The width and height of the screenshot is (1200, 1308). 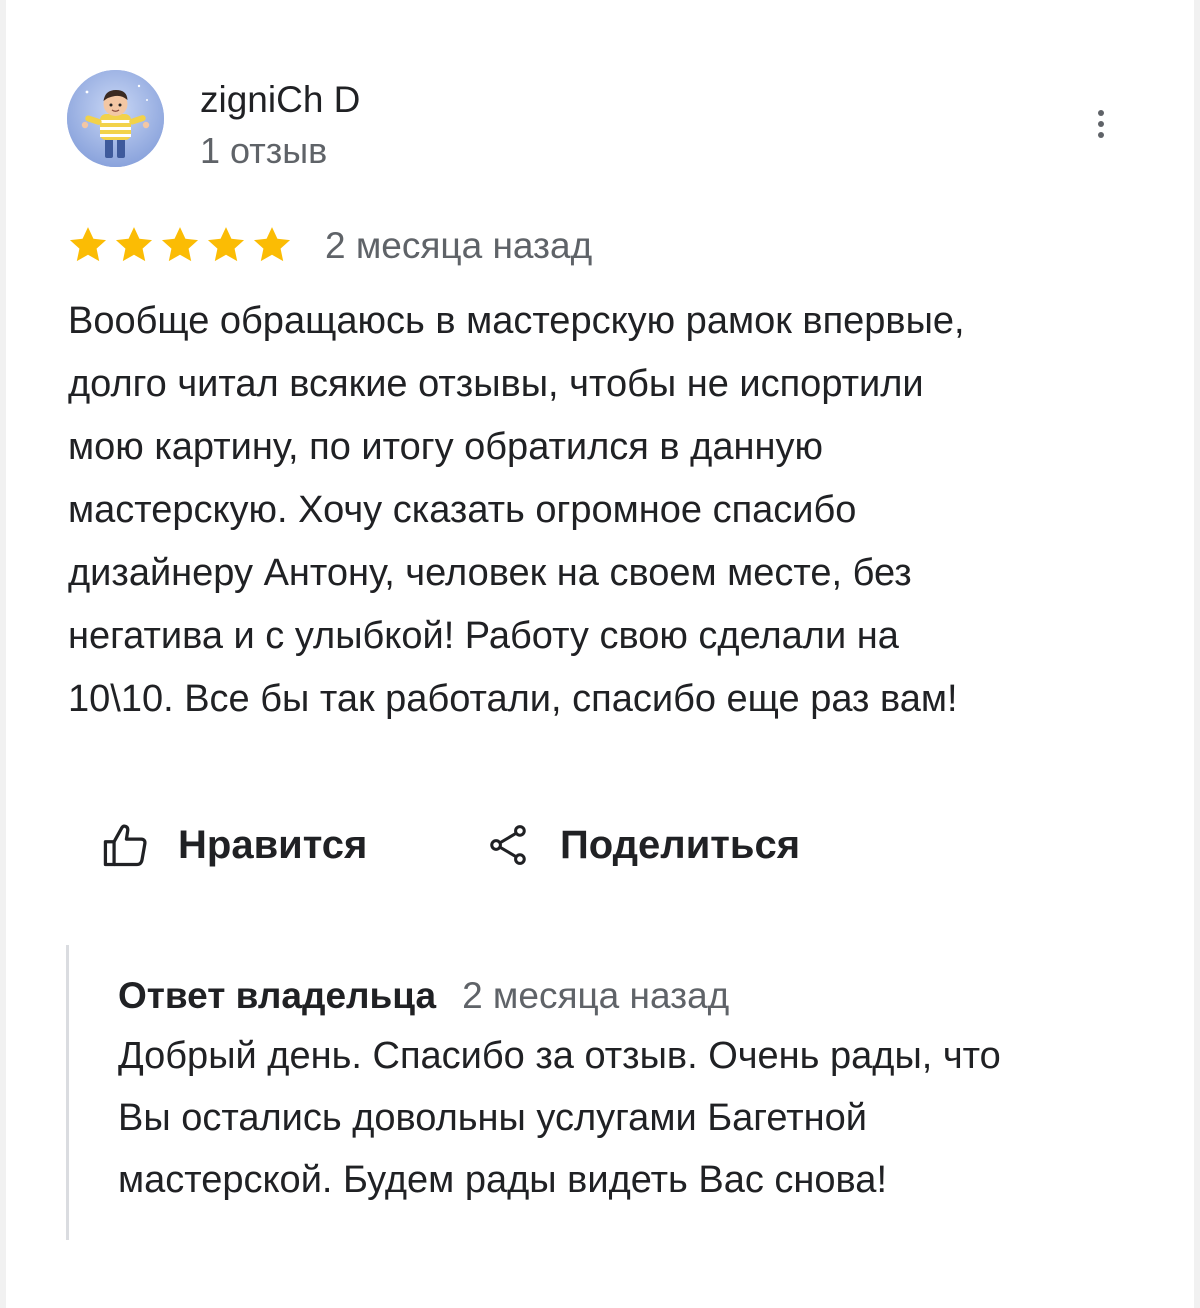 I want to click on owner-reply-header: Ответ владельца 2 месяца назад, so click(x=423, y=998).